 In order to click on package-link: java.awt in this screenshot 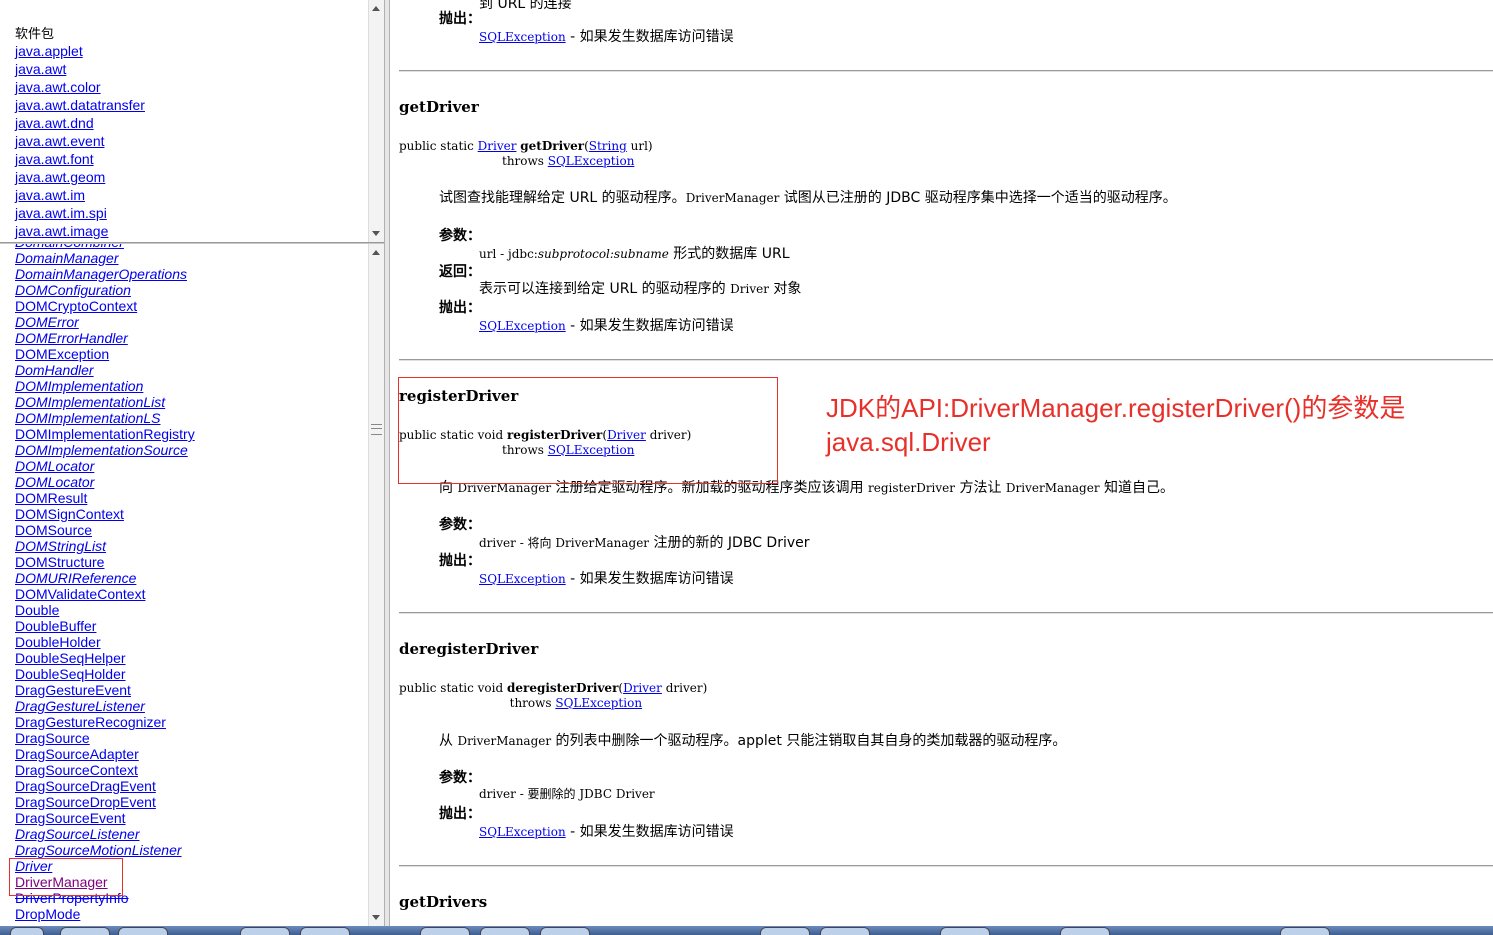, I will do `click(40, 69)`.